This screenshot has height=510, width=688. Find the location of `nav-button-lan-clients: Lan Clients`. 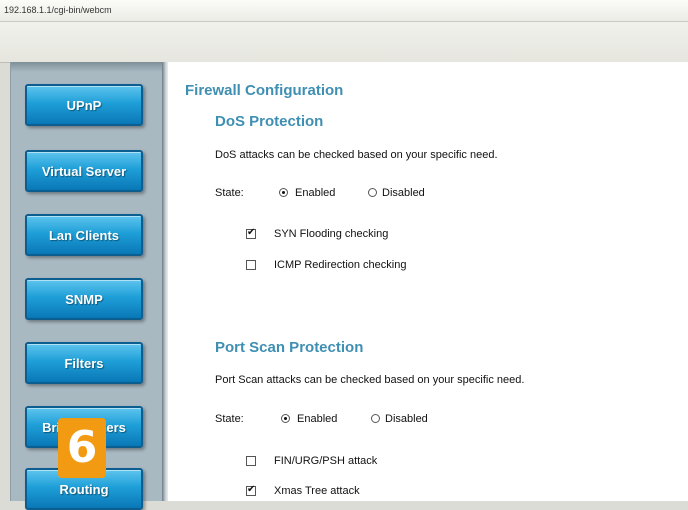

nav-button-lan-clients: Lan Clients is located at coordinates (84, 235).